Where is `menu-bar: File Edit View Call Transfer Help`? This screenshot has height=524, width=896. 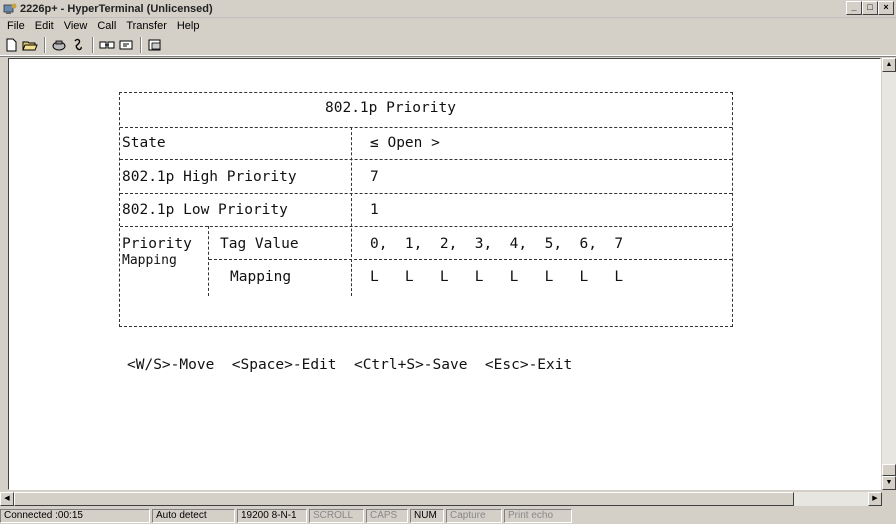
menu-bar: File Edit View Call Transfer Help is located at coordinates (448, 26).